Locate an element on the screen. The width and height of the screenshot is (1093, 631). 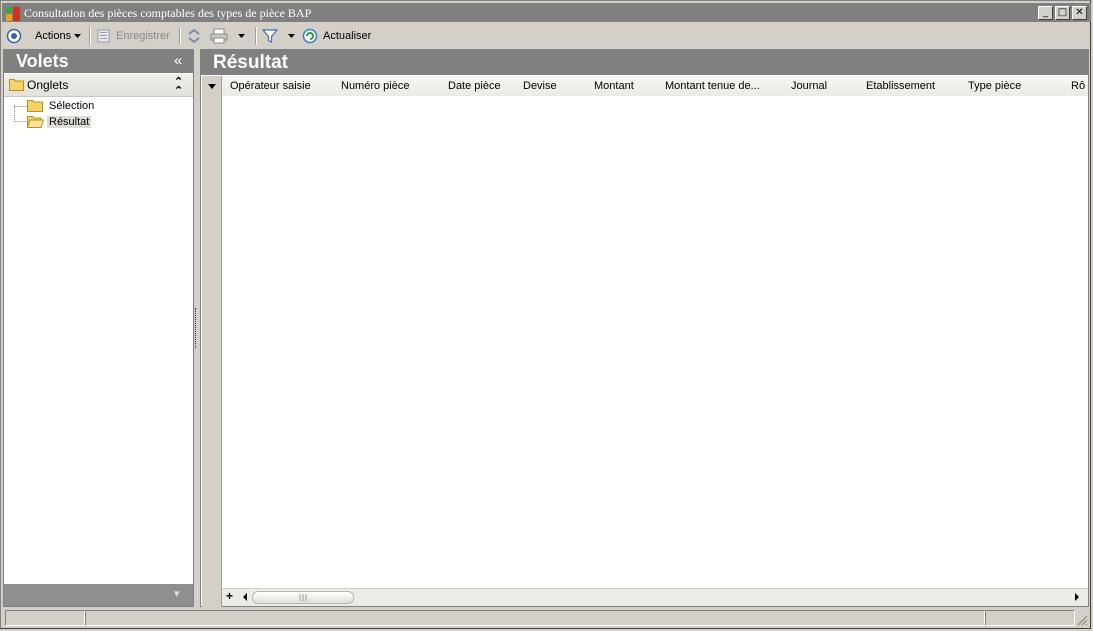
horizontal-scrollbar: + is located at coordinates (655, 597).